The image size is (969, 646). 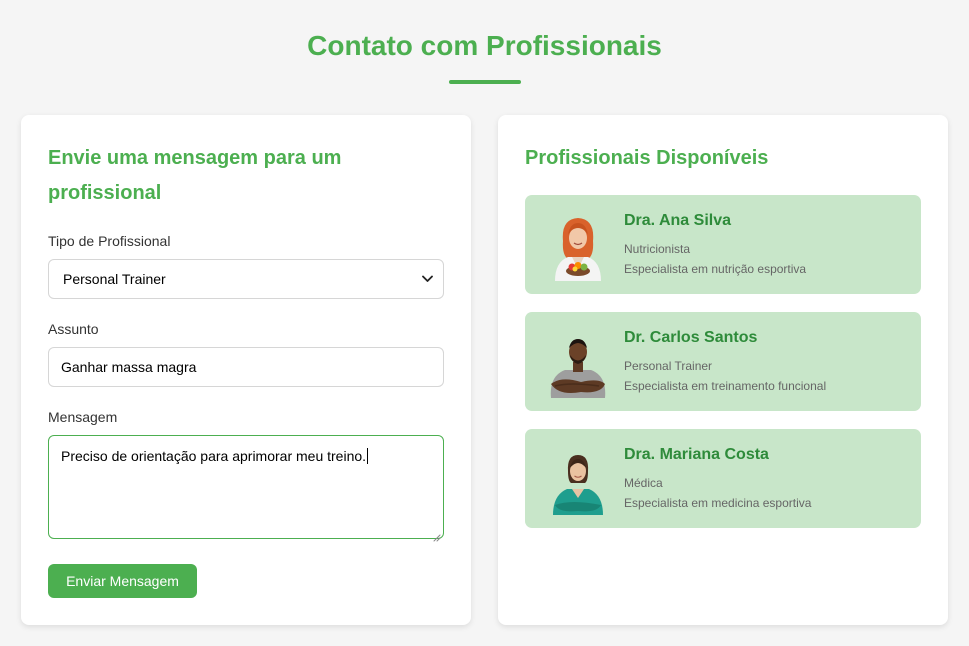 I want to click on send-message-button: Enviar Mensagem, so click(x=122, y=581).